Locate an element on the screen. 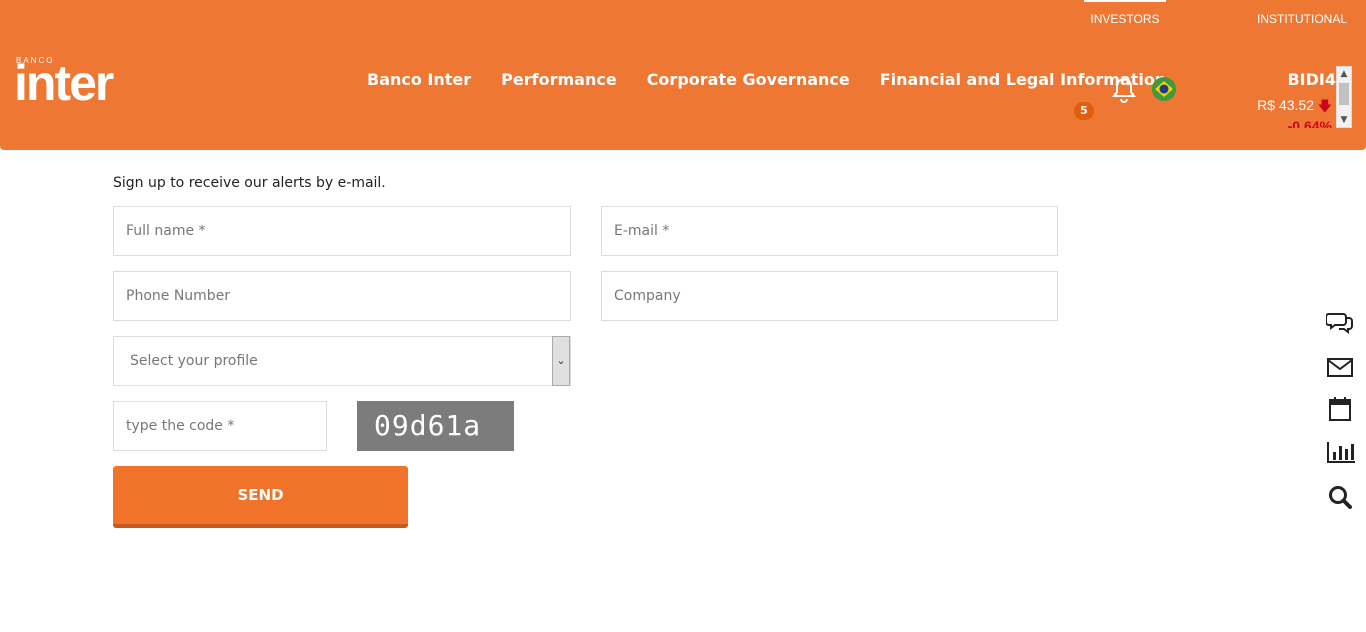 The image size is (1366, 632). nav-item-corporate-governance: Corporate Governance is located at coordinates (748, 79).